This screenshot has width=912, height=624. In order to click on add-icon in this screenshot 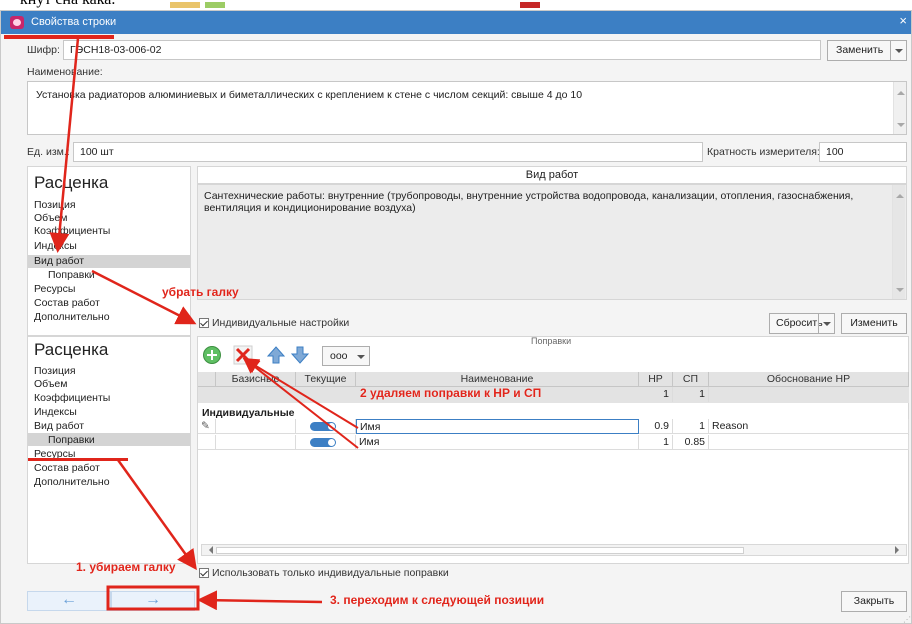, I will do `click(212, 355)`.